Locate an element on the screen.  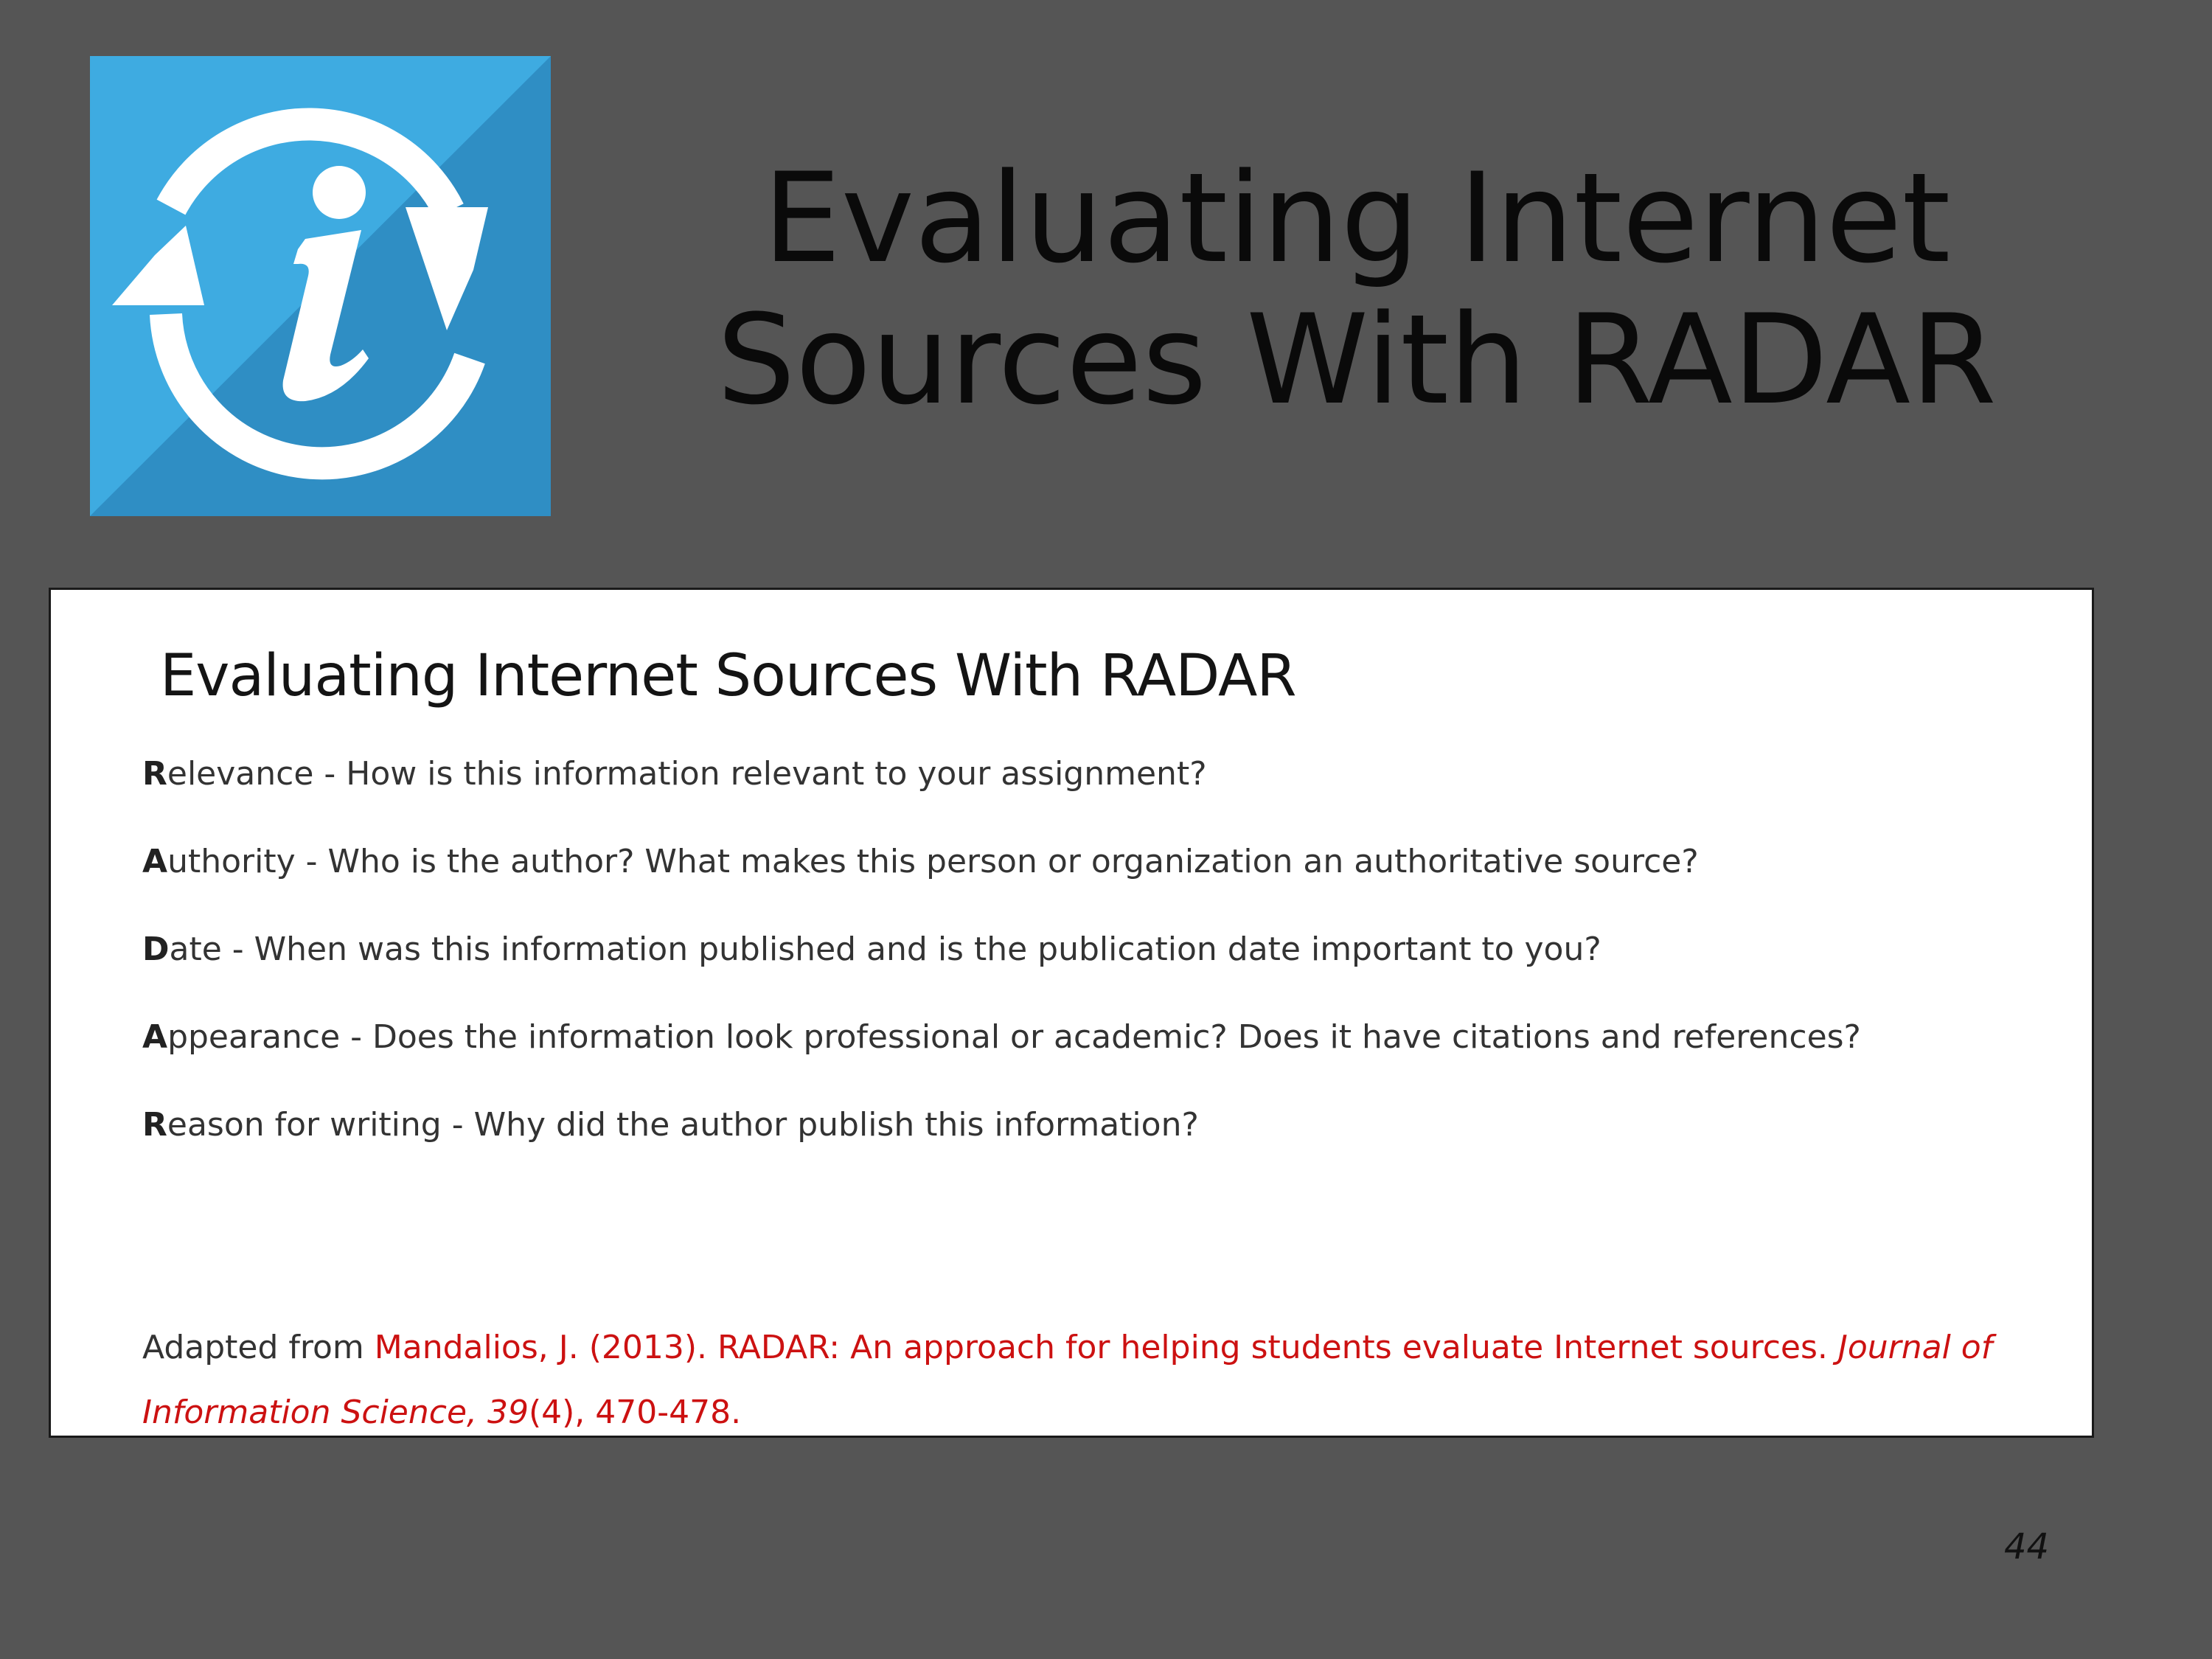
citation-lead: Adapted from is located at coordinates (258, 1347).